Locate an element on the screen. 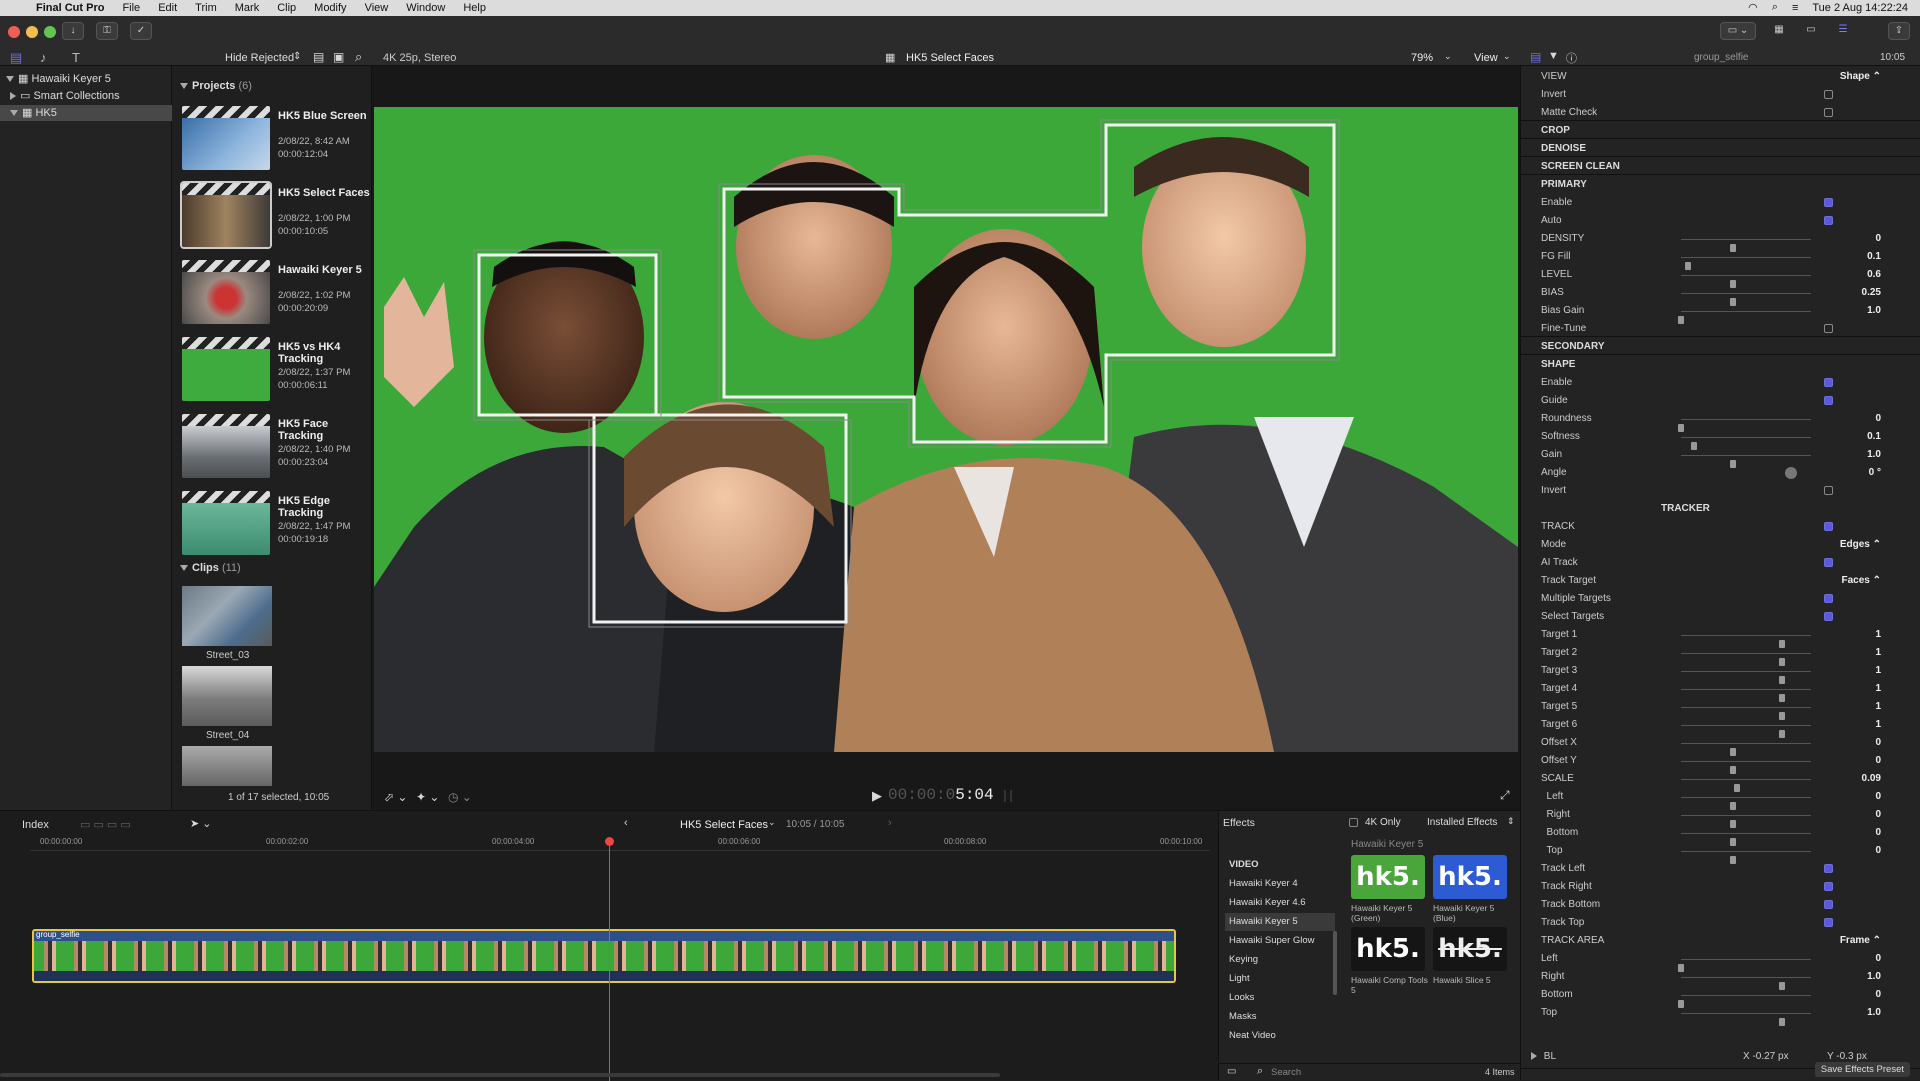  timeline-scrollbar is located at coordinates (500, 1075).